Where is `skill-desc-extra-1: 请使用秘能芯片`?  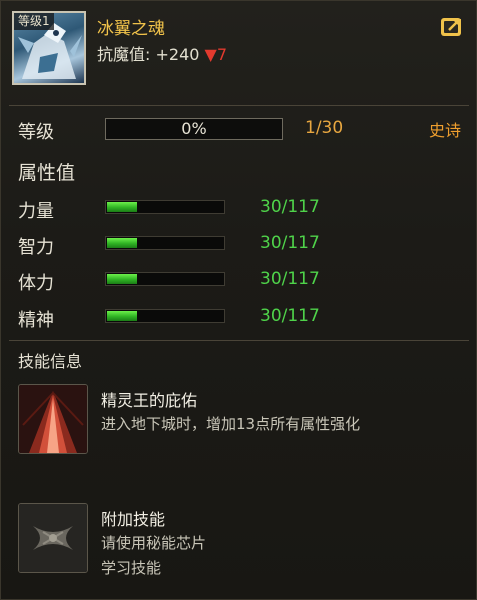 skill-desc-extra-1: 请使用秘能芯片 is located at coordinates (154, 543).